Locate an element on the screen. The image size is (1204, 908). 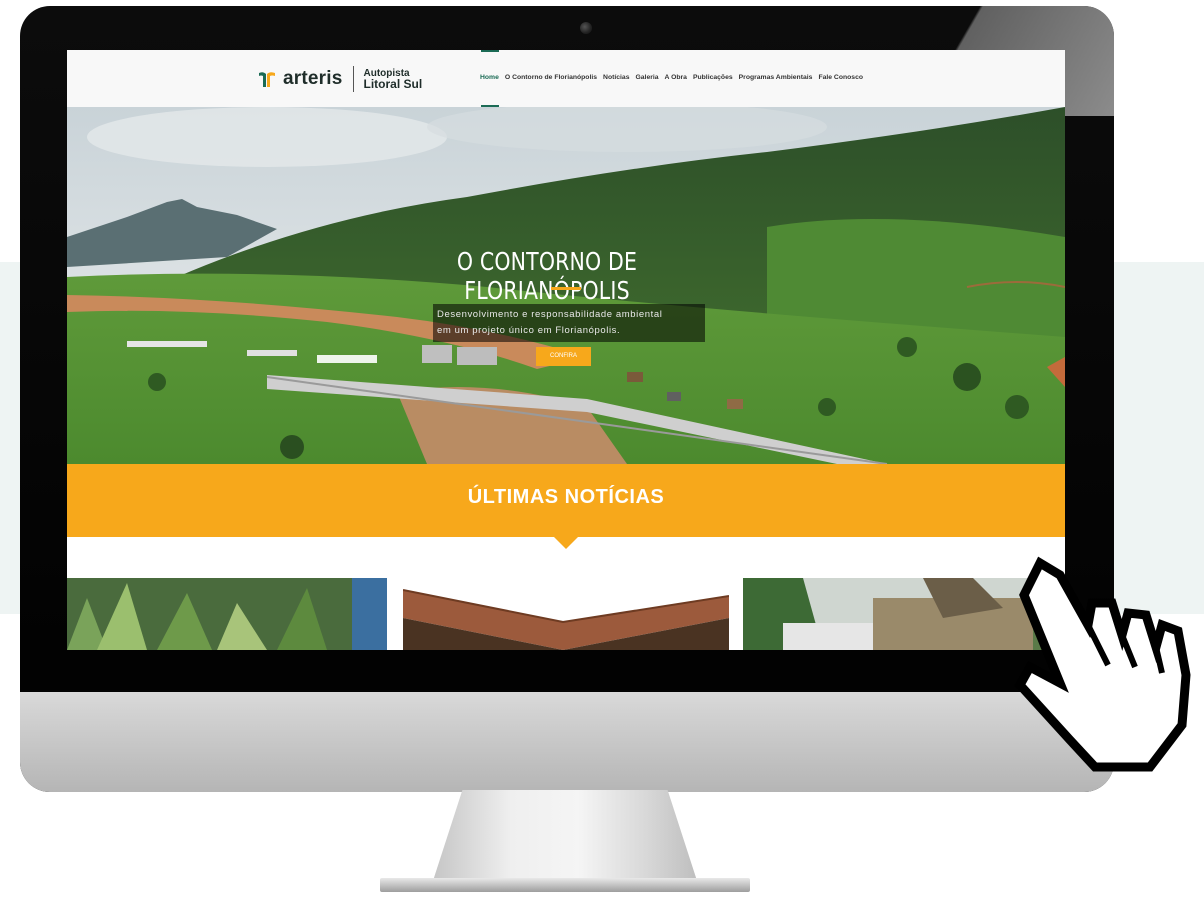
brand-sub-line-2: Litoral Sul is located at coordinates (393, 84).